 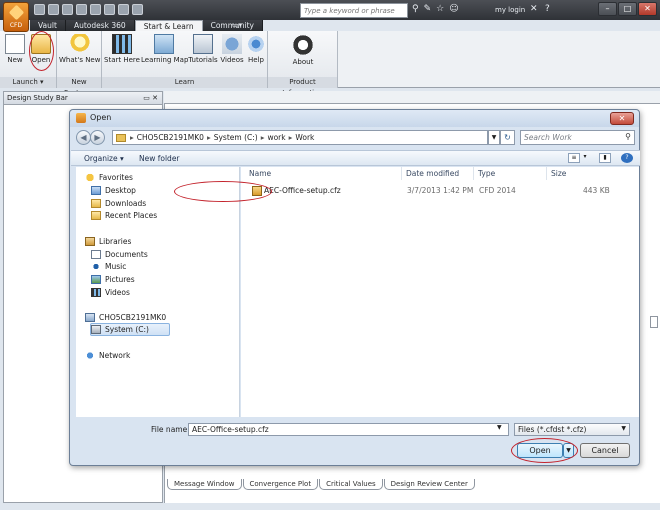 I want to click on nav-videos-label: Videos, so click(x=117, y=292).